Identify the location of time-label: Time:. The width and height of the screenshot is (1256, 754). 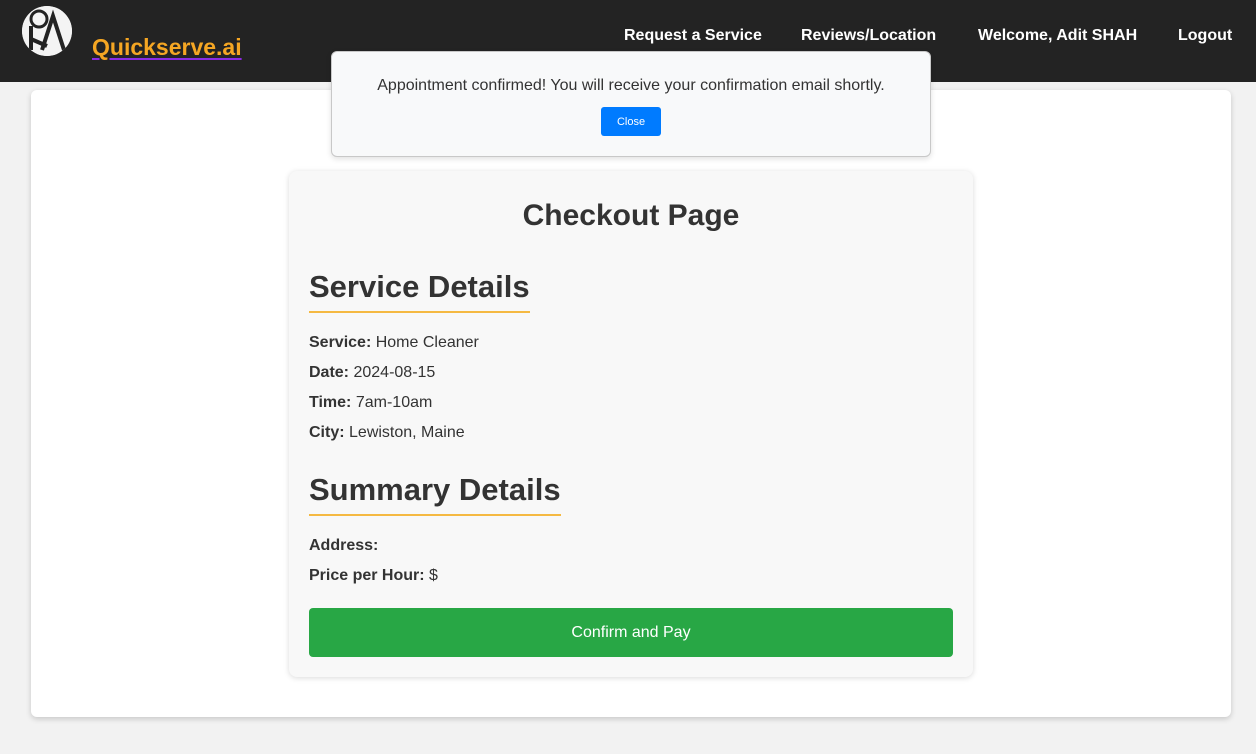
(330, 402).